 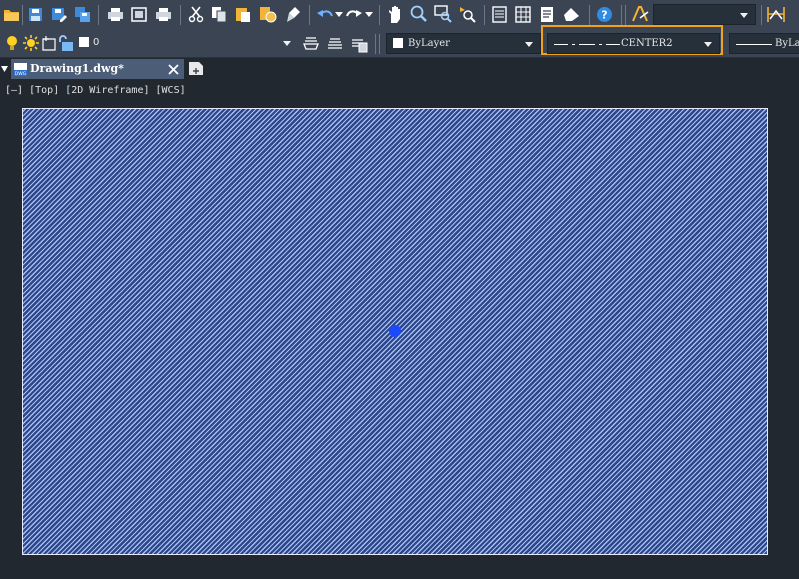 I want to click on layer-states-icon, so click(x=359, y=43).